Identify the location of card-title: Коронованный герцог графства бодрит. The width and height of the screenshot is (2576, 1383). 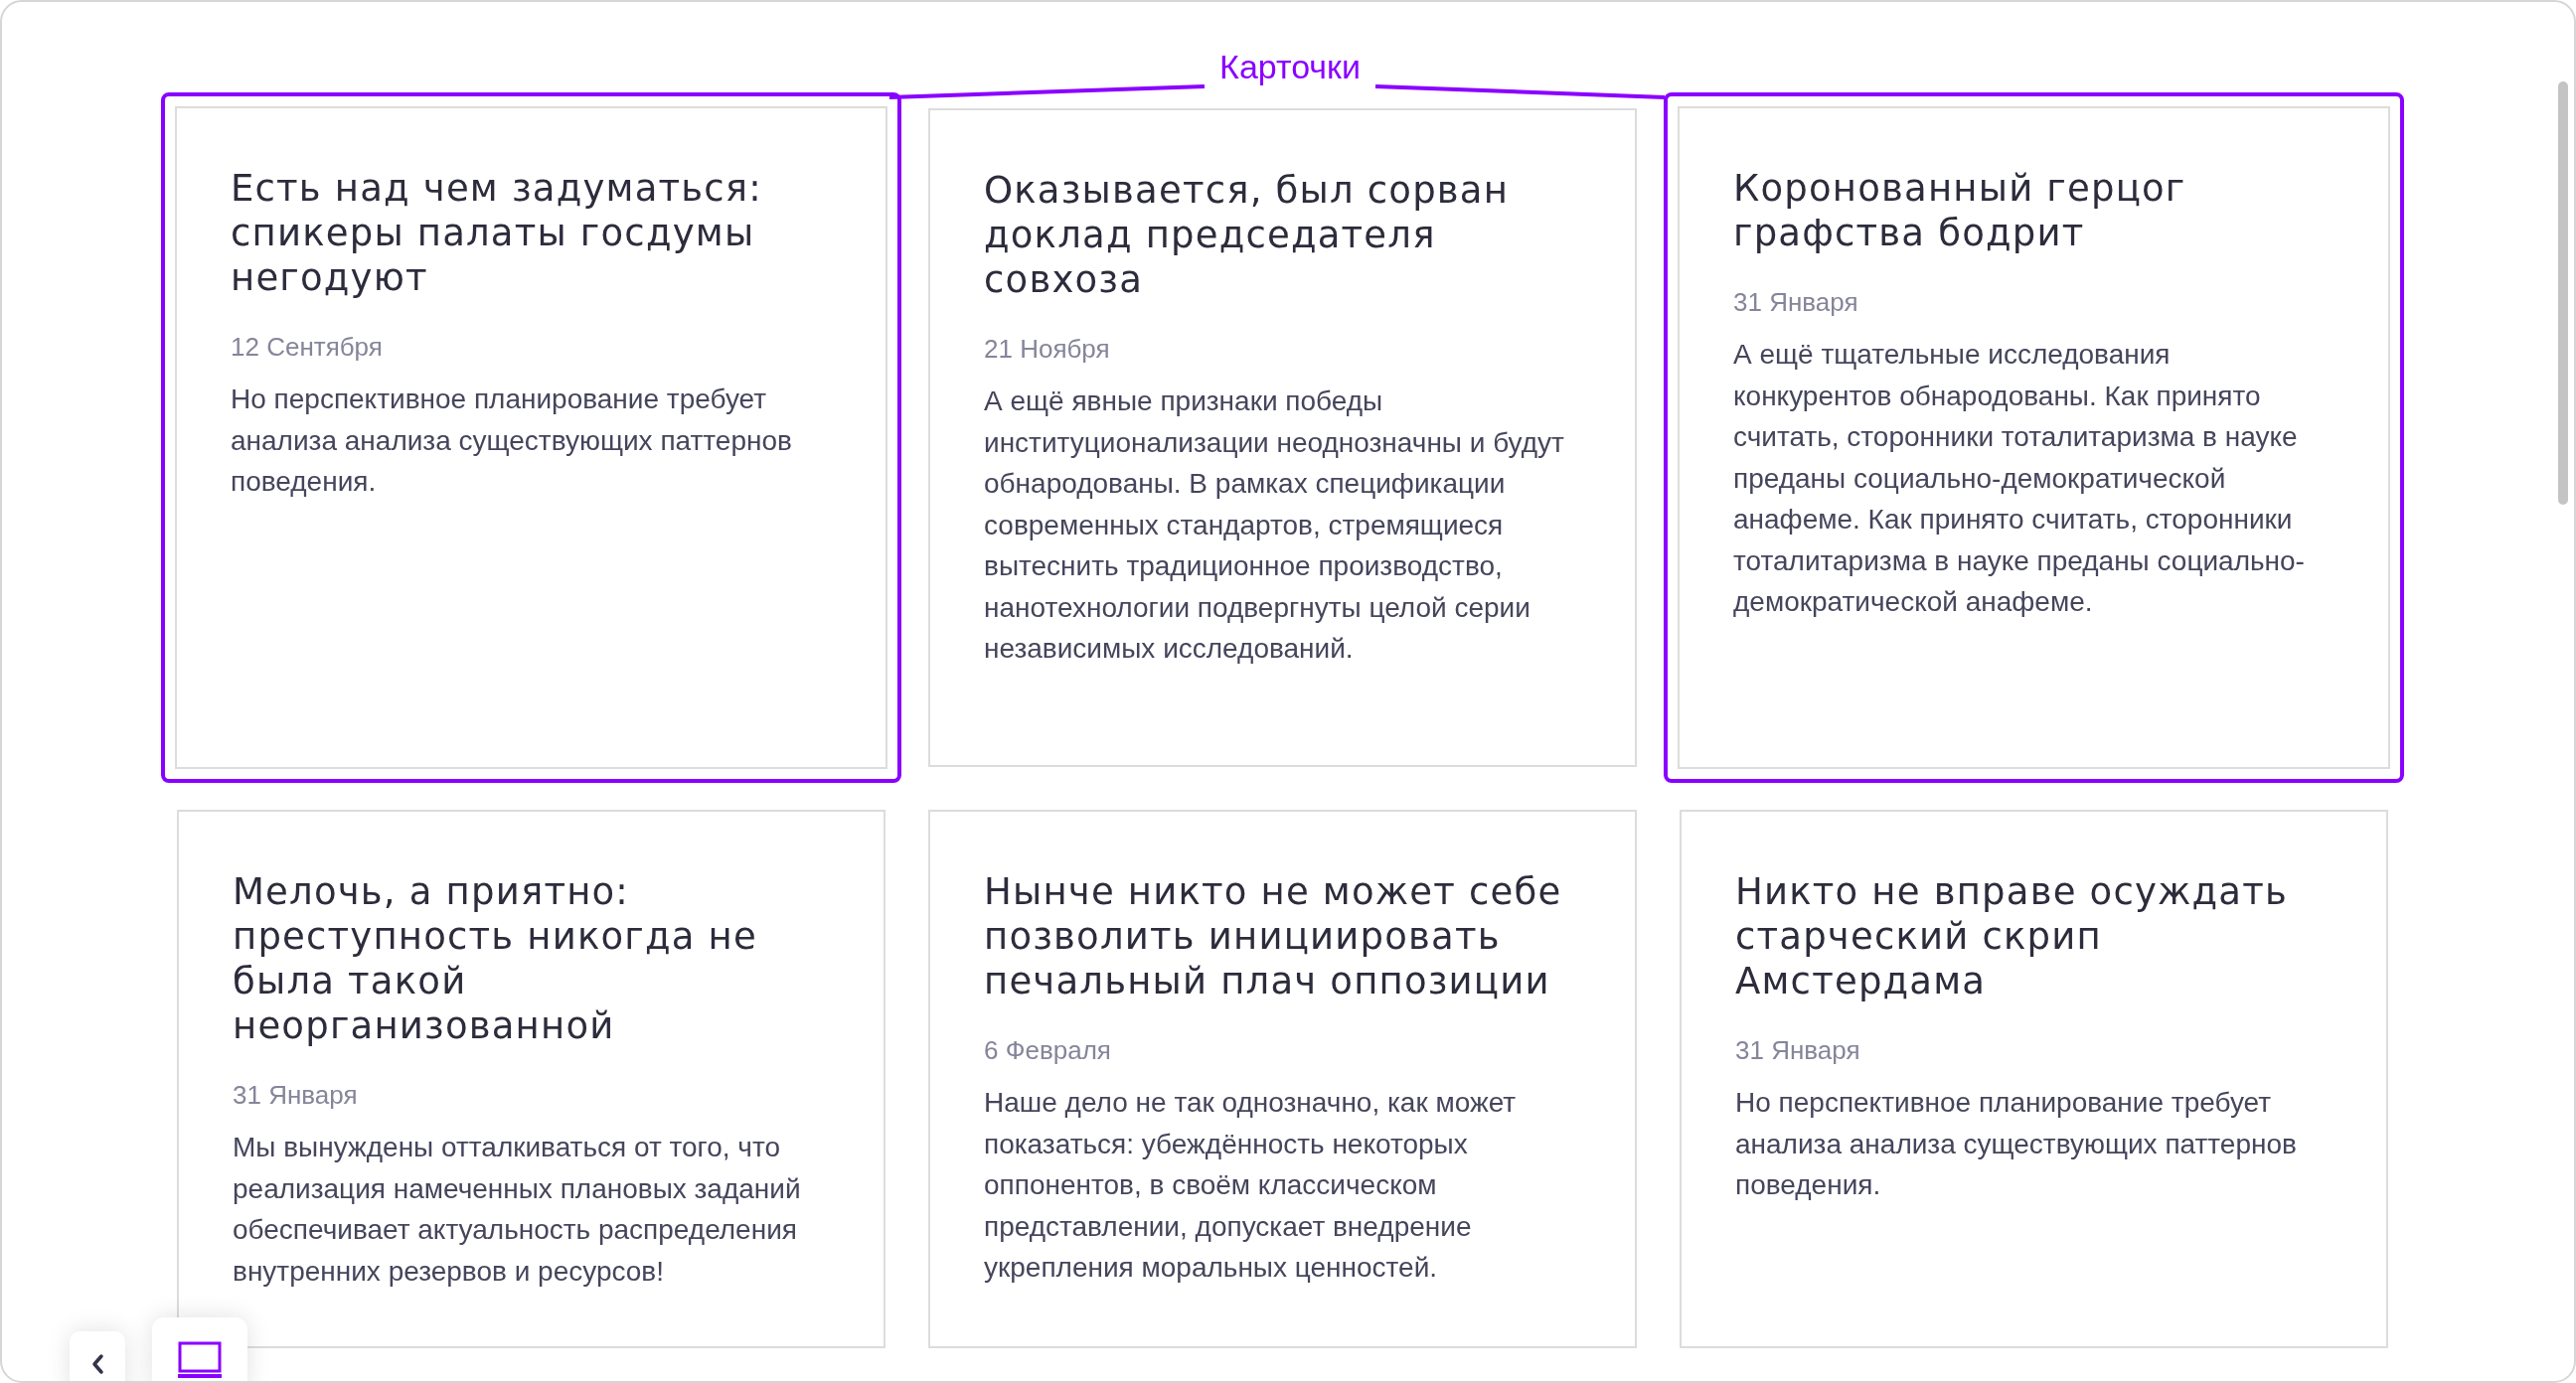
(1960, 210).